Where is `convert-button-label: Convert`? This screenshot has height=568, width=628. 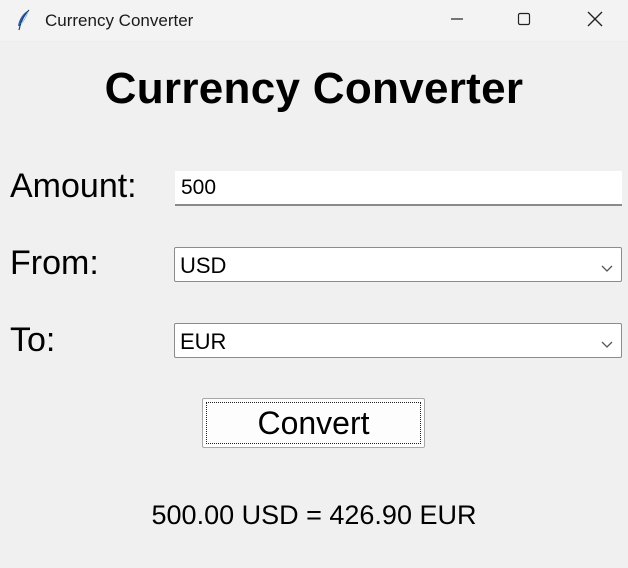
convert-button-label: Convert is located at coordinates (313, 422).